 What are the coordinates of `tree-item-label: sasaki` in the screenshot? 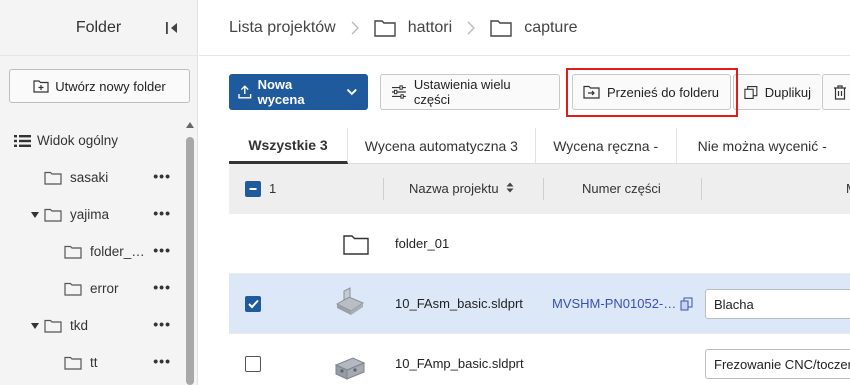 It's located at (89, 177).